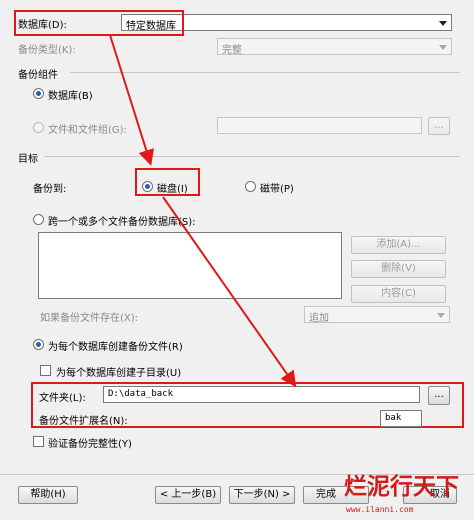  I want to click on contents-button: 内容(C), so click(398, 294).